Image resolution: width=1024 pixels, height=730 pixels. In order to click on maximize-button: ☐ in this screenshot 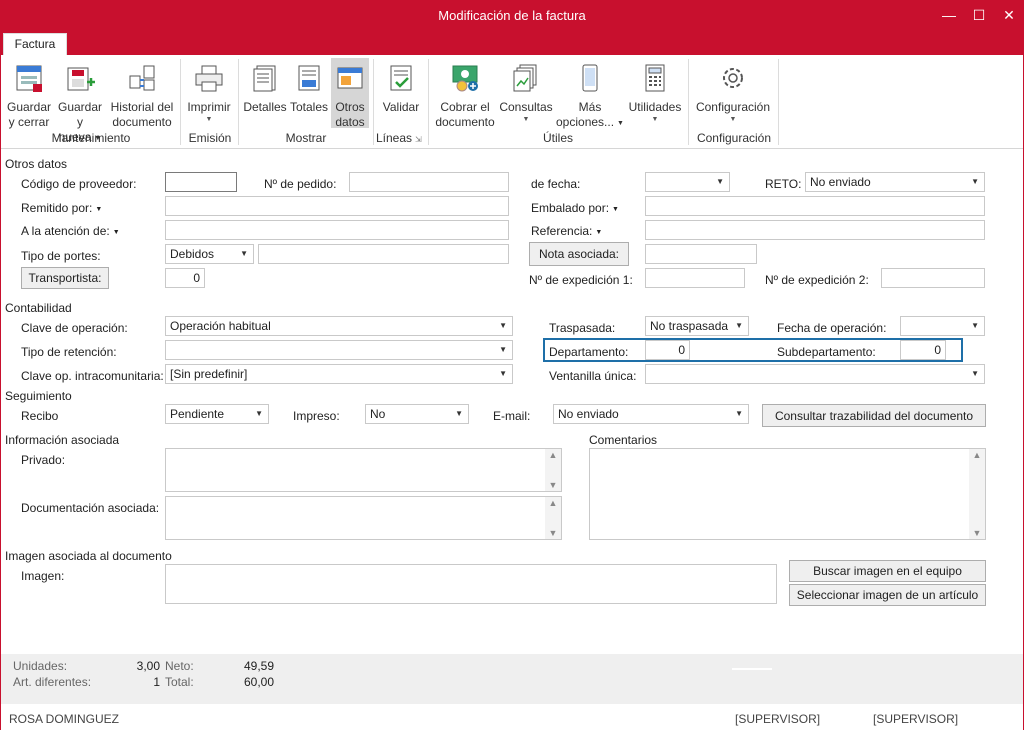, I will do `click(979, 15)`.